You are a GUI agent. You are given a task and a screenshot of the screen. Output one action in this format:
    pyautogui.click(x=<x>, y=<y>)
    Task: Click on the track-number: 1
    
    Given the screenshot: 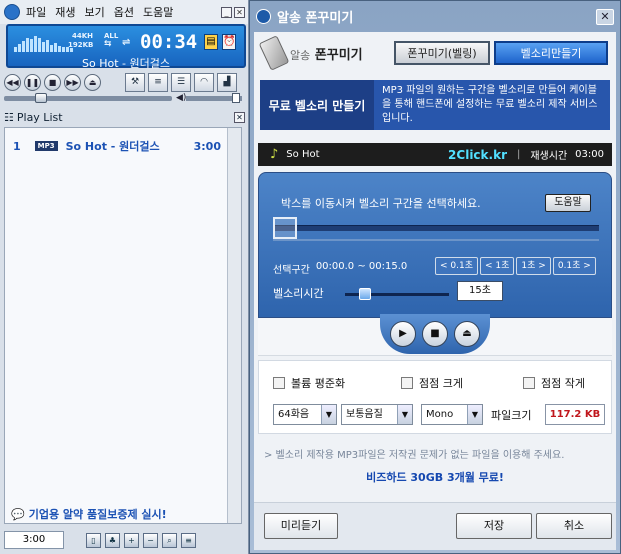 What is the action you would take?
    pyautogui.click(x=17, y=146)
    